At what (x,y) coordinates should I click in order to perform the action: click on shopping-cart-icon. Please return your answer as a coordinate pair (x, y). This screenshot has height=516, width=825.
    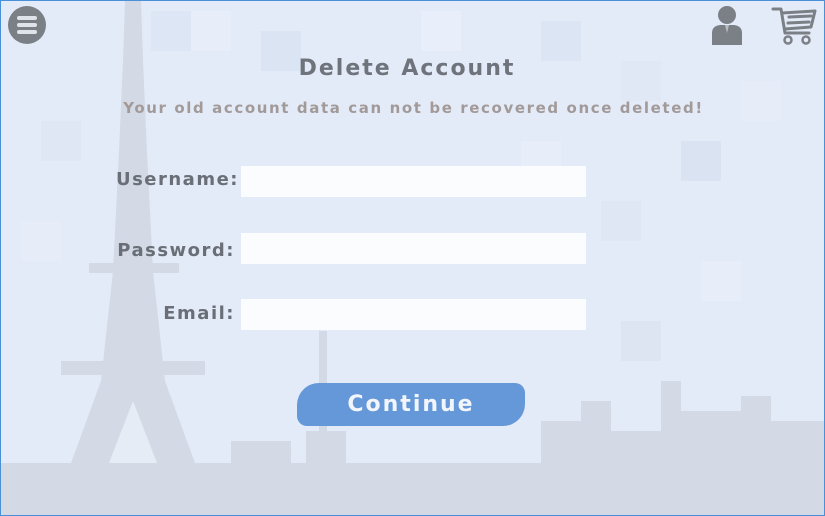
    Looking at the image, I should click on (794, 26).